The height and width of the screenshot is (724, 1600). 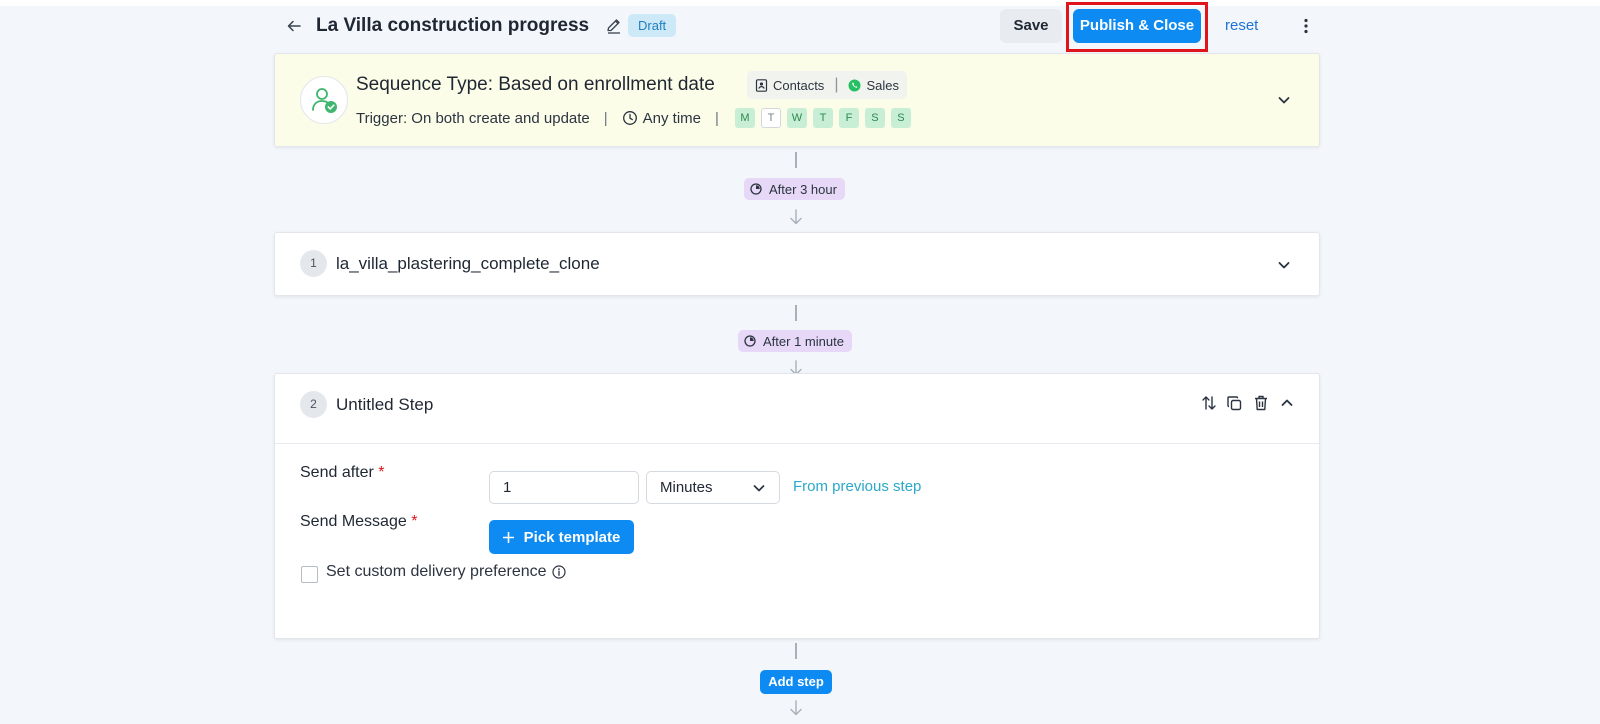 I want to click on duplicate-button, so click(x=1234, y=403).